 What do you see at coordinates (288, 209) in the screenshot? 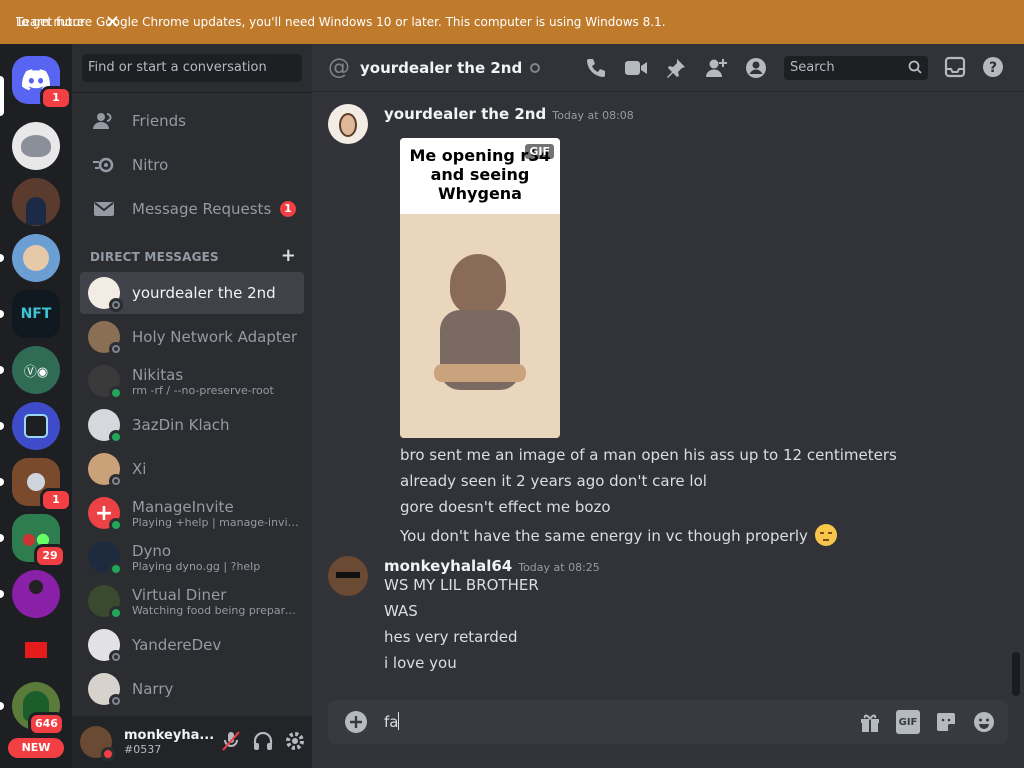
I see `message-requests-badge: 1` at bounding box center [288, 209].